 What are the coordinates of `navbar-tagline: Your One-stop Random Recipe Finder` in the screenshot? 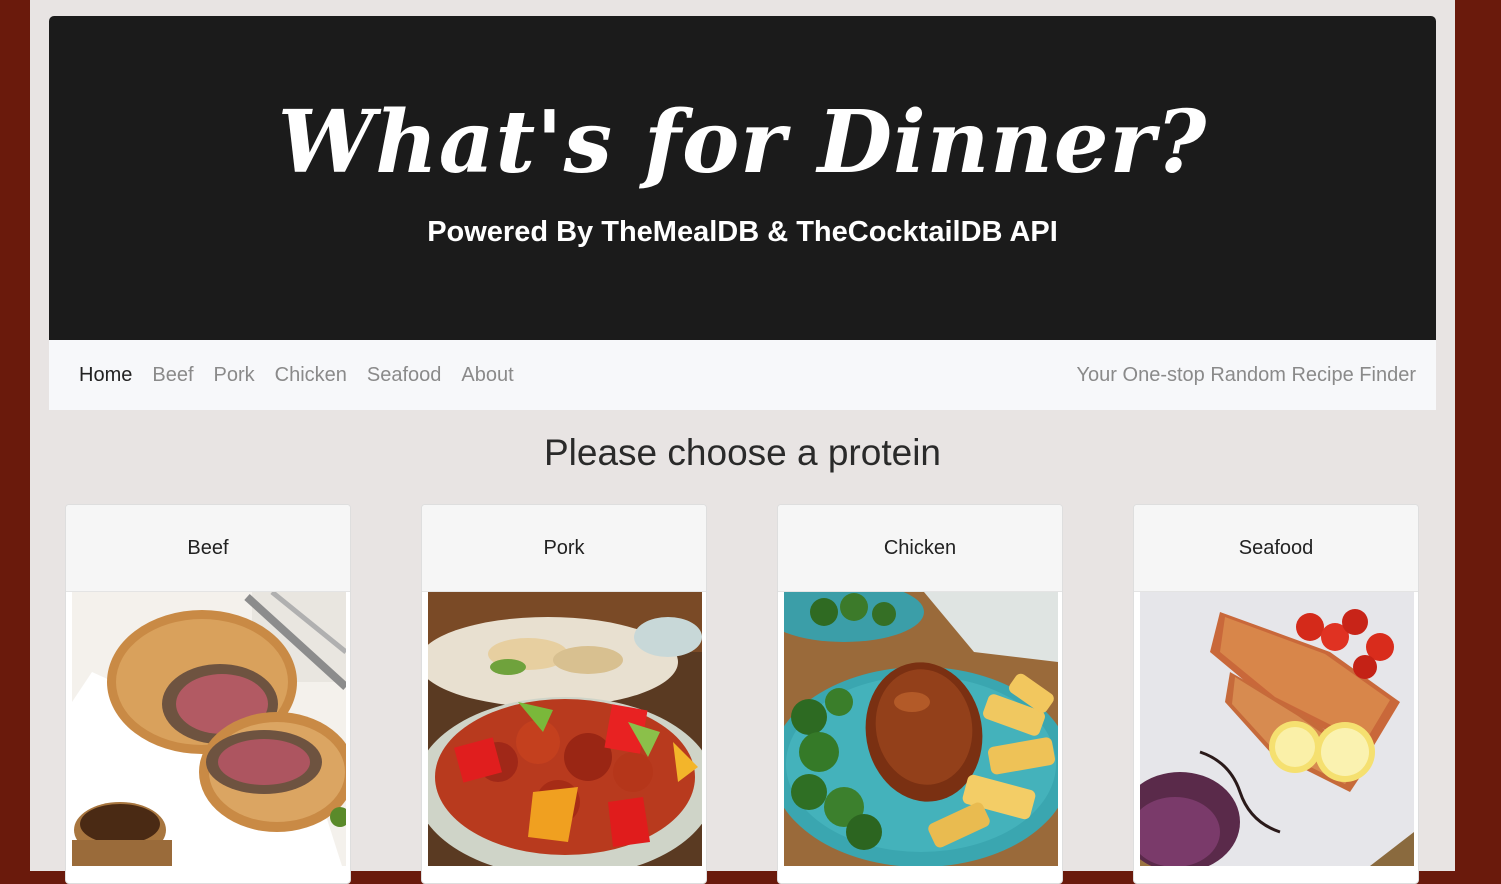 It's located at (1246, 375).